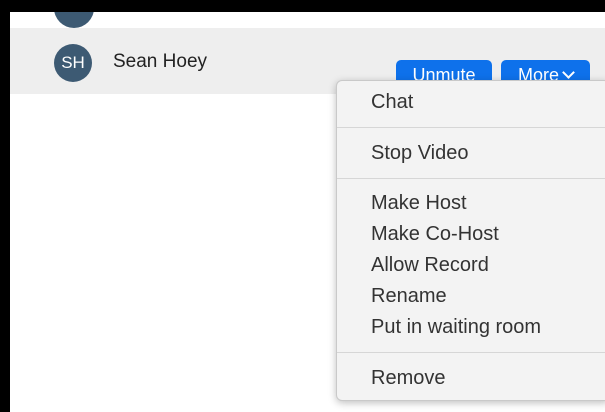  What do you see at coordinates (392, 102) in the screenshot?
I see `menu-item-chat: Chat` at bounding box center [392, 102].